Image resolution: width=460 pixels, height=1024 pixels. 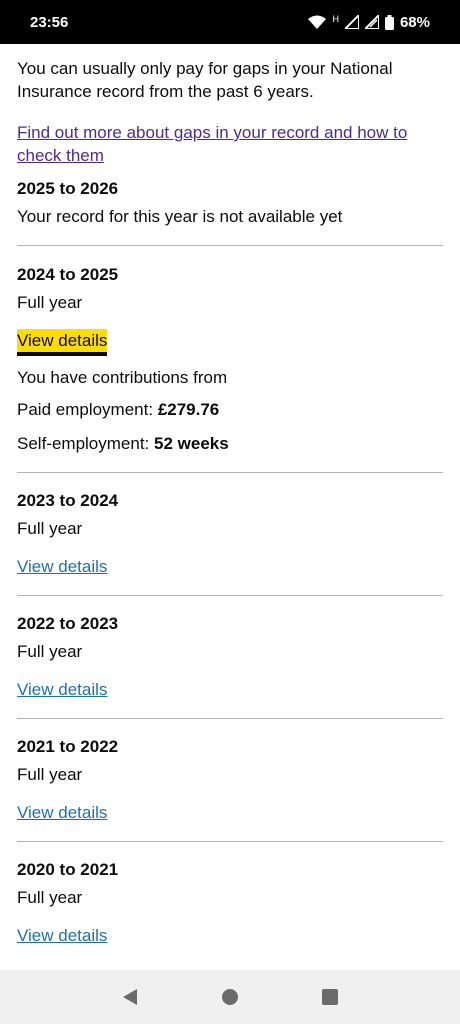 What do you see at coordinates (230, 443) in the screenshot?
I see `self-employment-row: Self-employment: 52 weeks` at bounding box center [230, 443].